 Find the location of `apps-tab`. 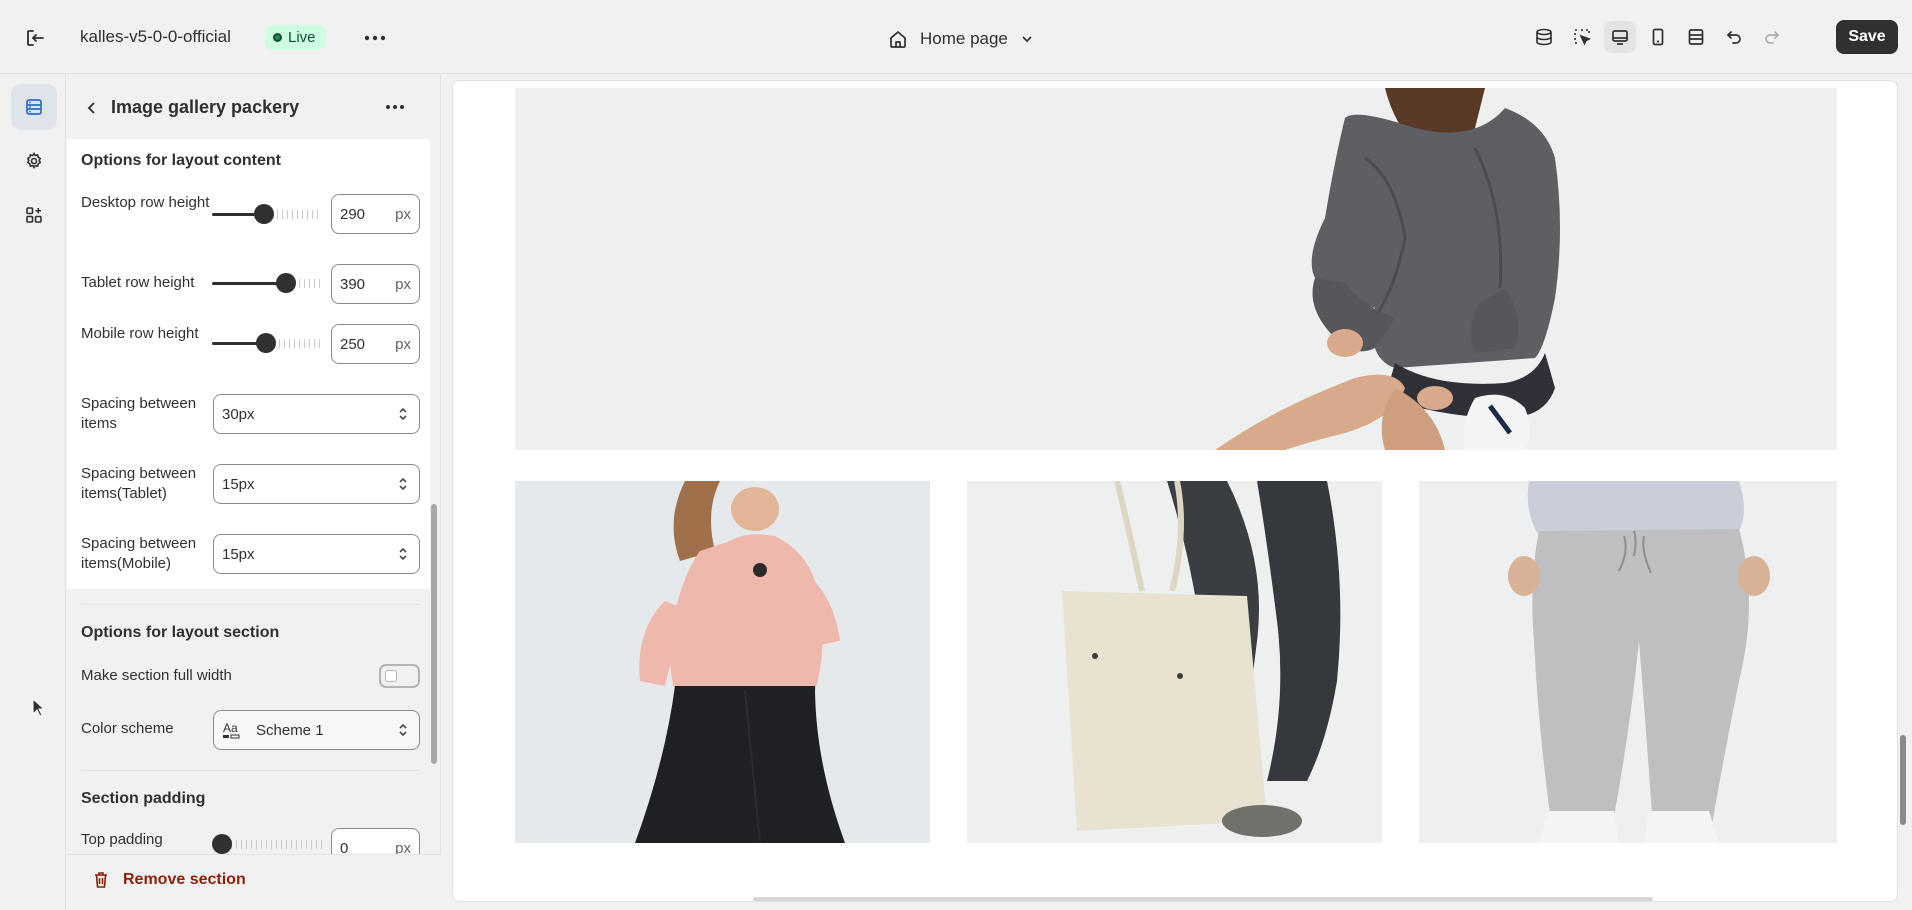

apps-tab is located at coordinates (34, 215).